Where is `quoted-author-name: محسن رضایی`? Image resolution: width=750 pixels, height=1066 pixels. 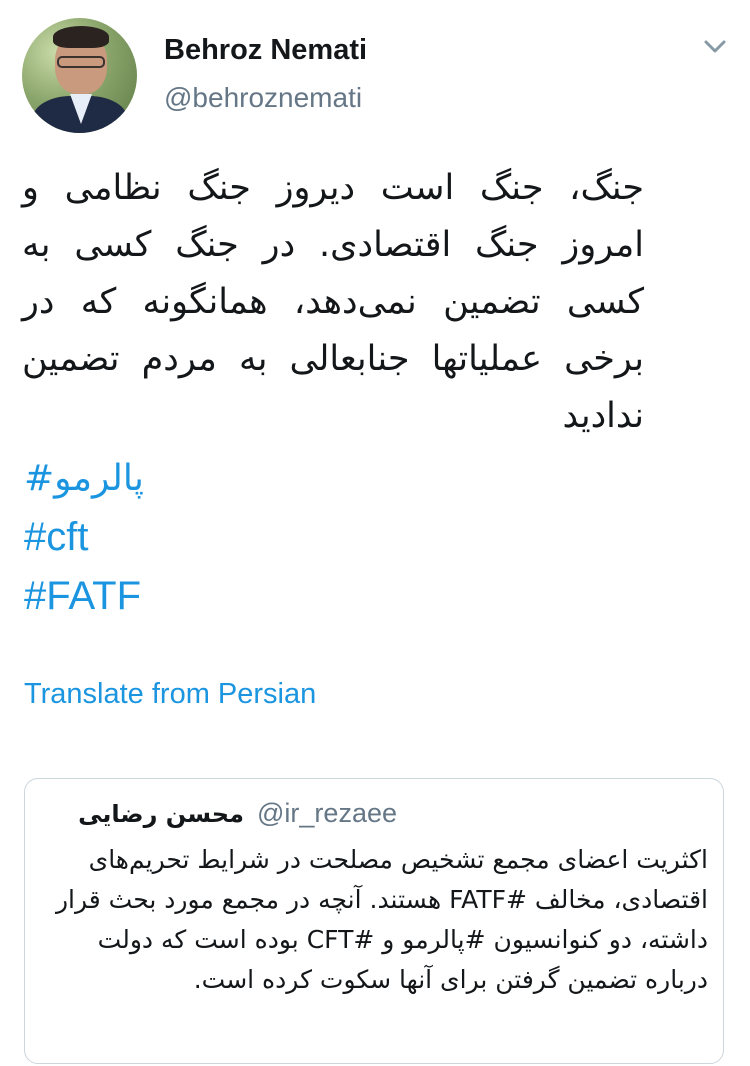 quoted-author-name: محسن رضایی is located at coordinates (161, 814).